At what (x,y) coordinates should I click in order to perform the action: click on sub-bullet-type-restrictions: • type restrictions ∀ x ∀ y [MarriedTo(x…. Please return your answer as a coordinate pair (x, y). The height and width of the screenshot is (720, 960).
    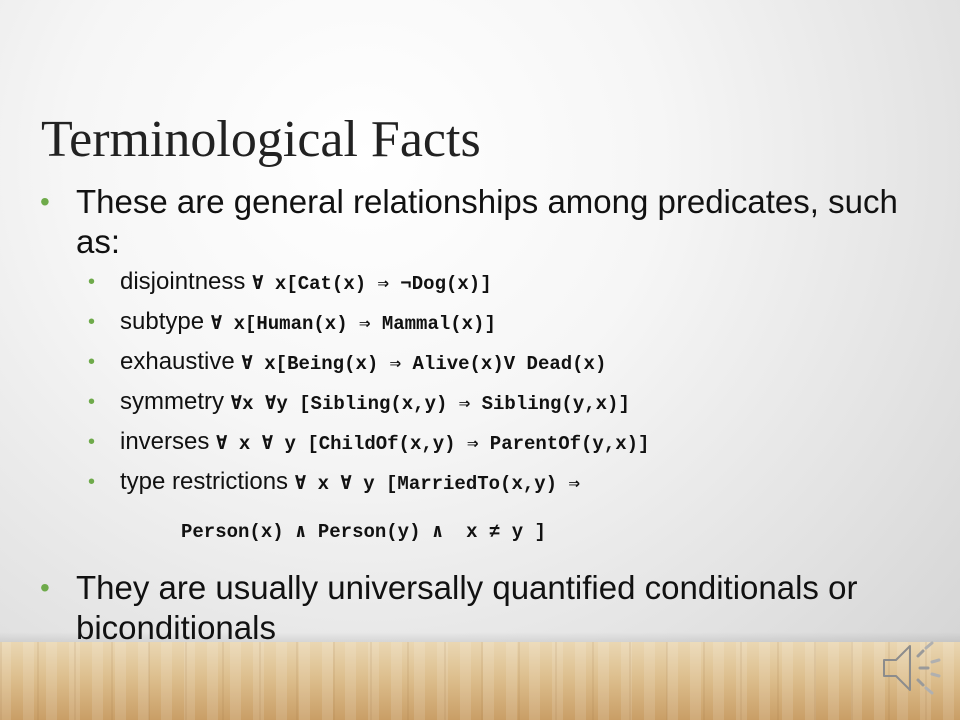
    Looking at the image, I should click on (490, 488).